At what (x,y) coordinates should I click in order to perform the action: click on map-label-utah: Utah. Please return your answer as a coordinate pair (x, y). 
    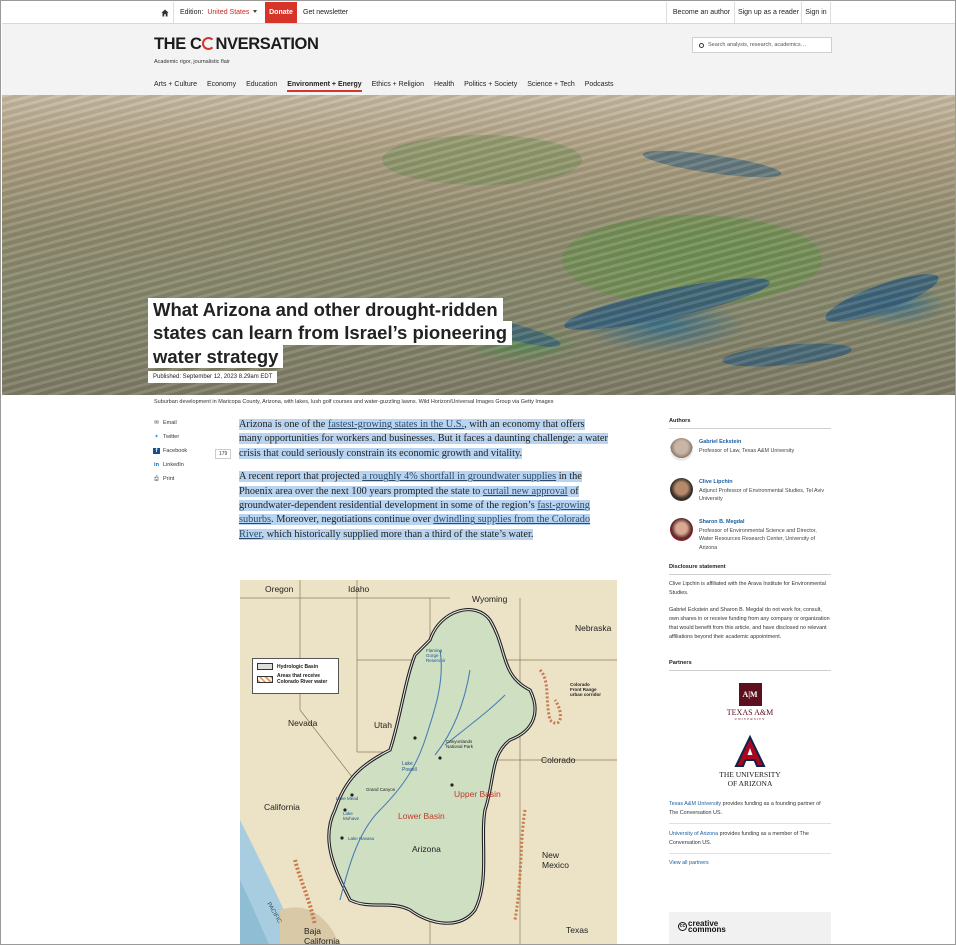
    Looking at the image, I should click on (383, 725).